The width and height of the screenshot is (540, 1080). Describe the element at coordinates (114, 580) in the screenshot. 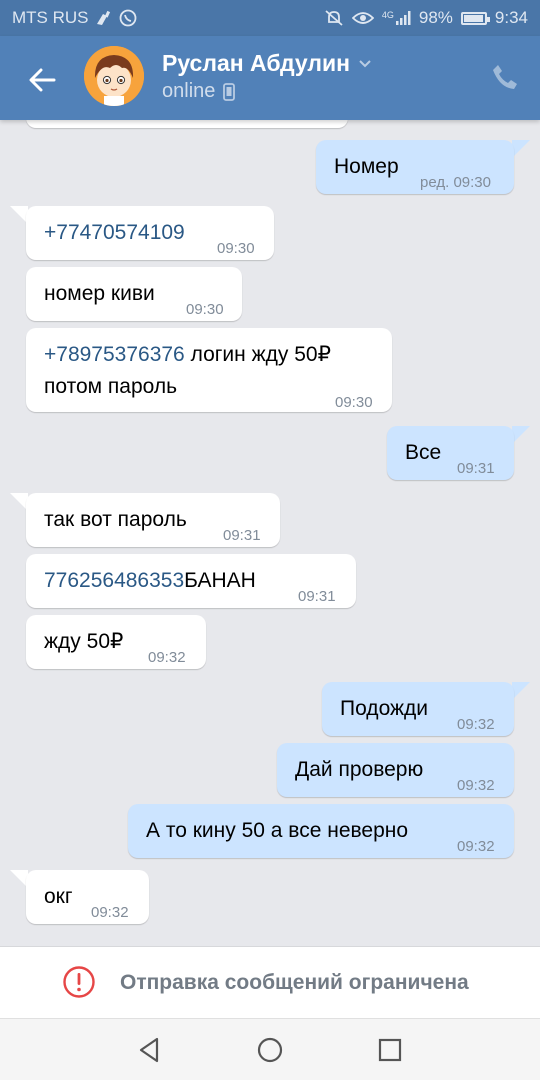

I see `number-link: 776256486353` at that location.